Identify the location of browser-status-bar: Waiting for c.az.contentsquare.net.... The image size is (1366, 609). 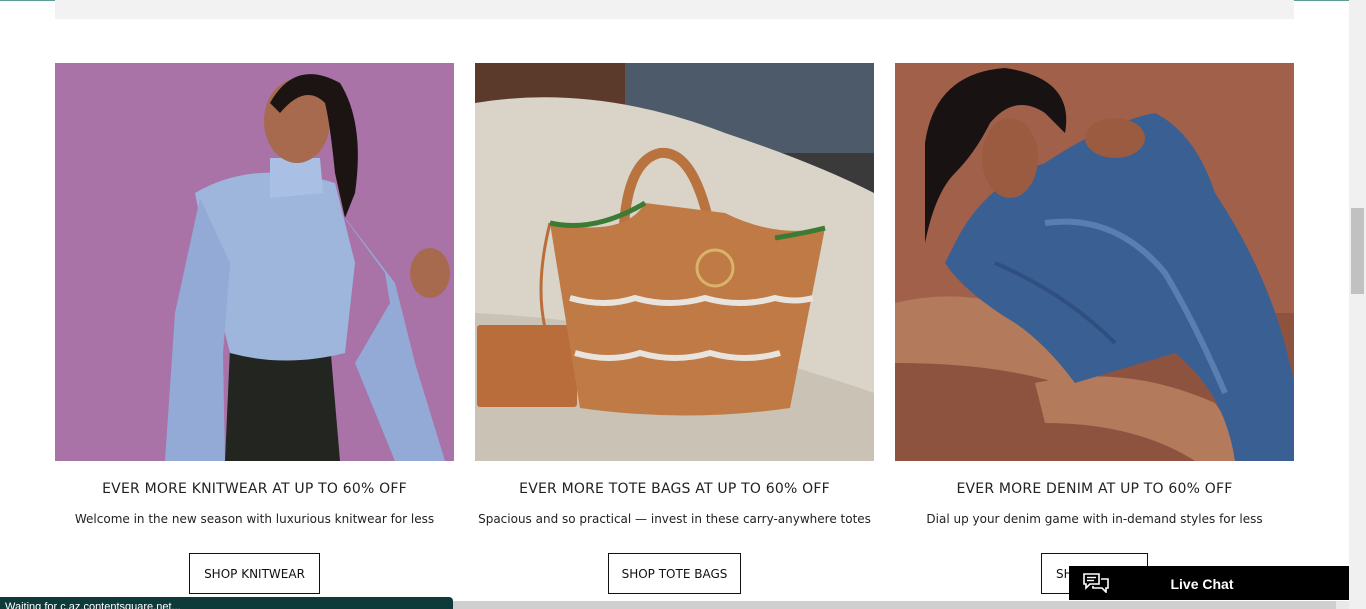
(226, 603).